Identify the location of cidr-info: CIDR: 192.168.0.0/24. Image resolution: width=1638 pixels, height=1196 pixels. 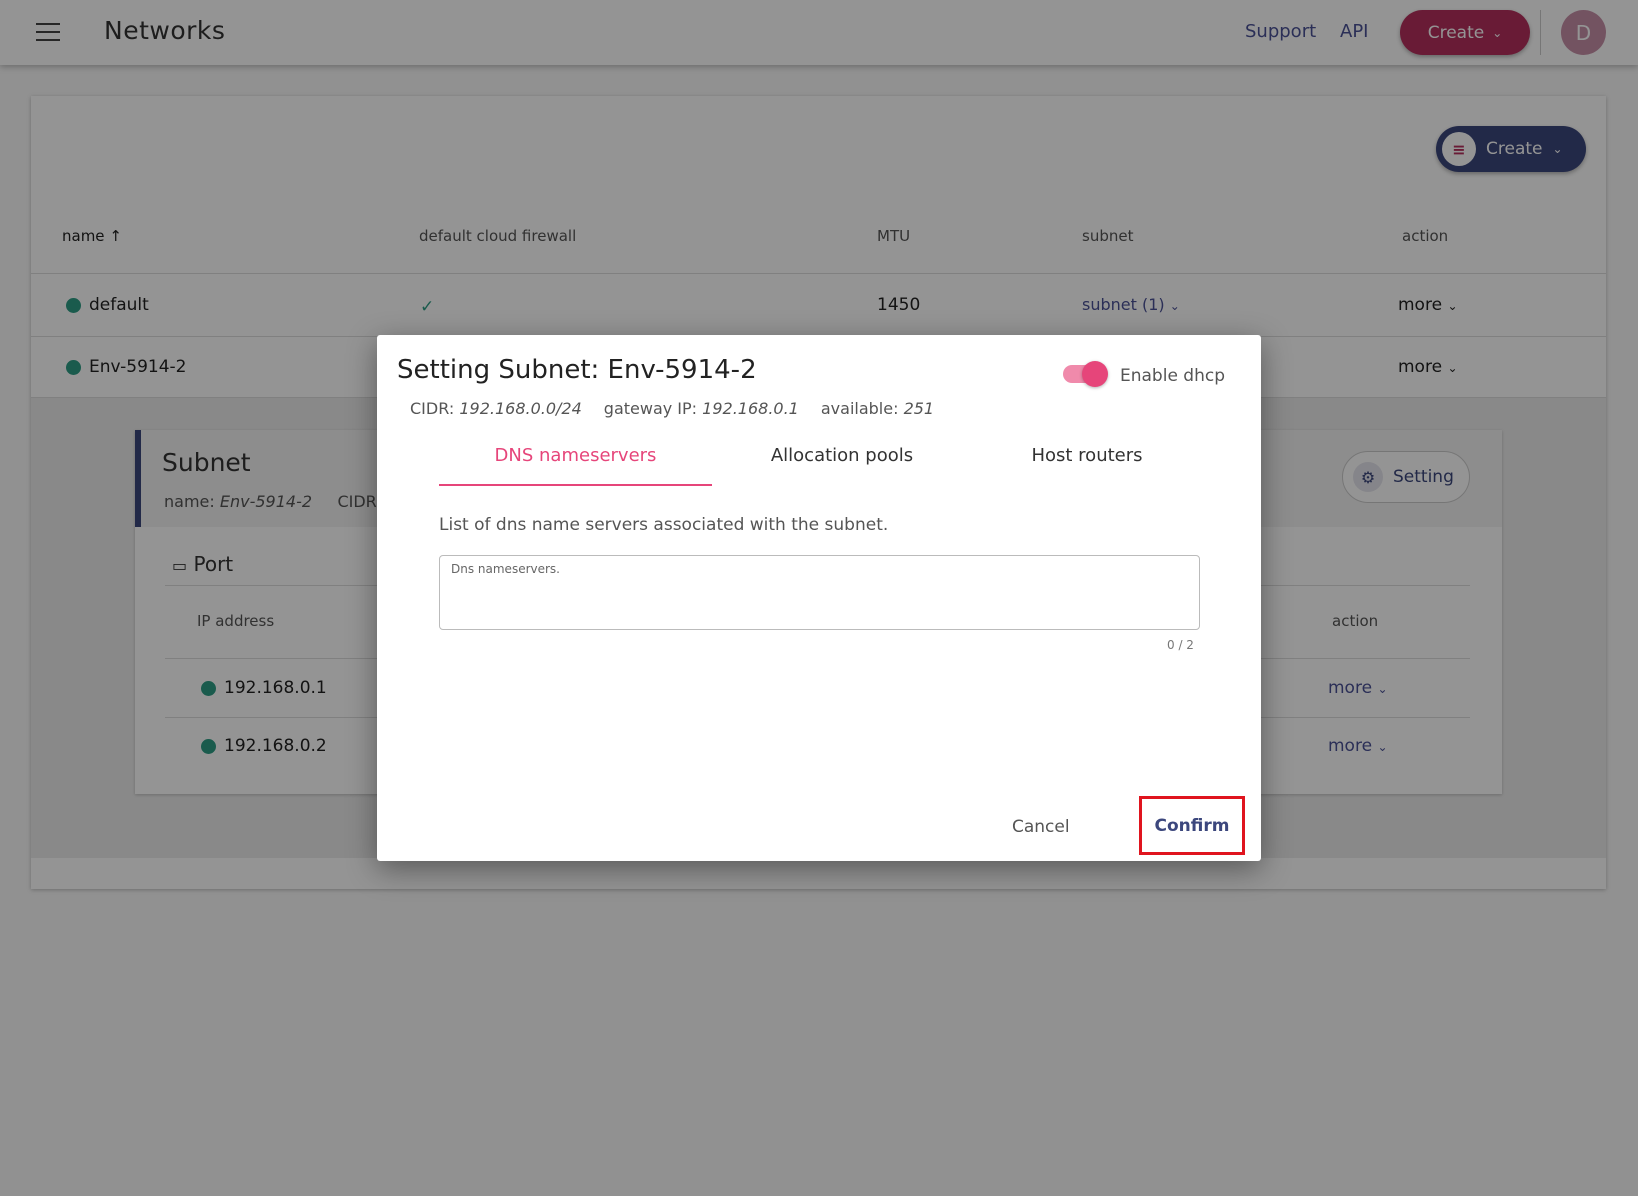
(496, 408).